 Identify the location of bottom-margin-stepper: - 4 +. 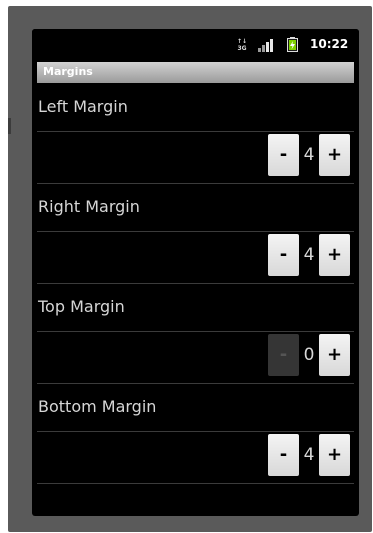
(309, 456).